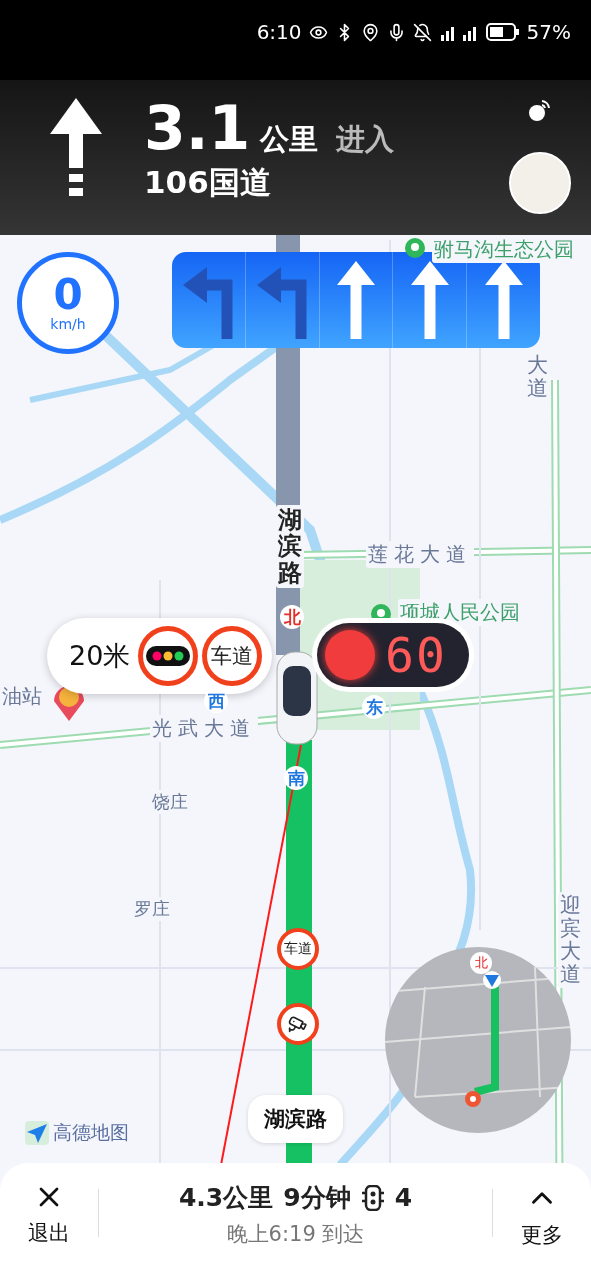 The image size is (591, 1280). I want to click on road-name-label: 湖滨路, so click(295, 1119).